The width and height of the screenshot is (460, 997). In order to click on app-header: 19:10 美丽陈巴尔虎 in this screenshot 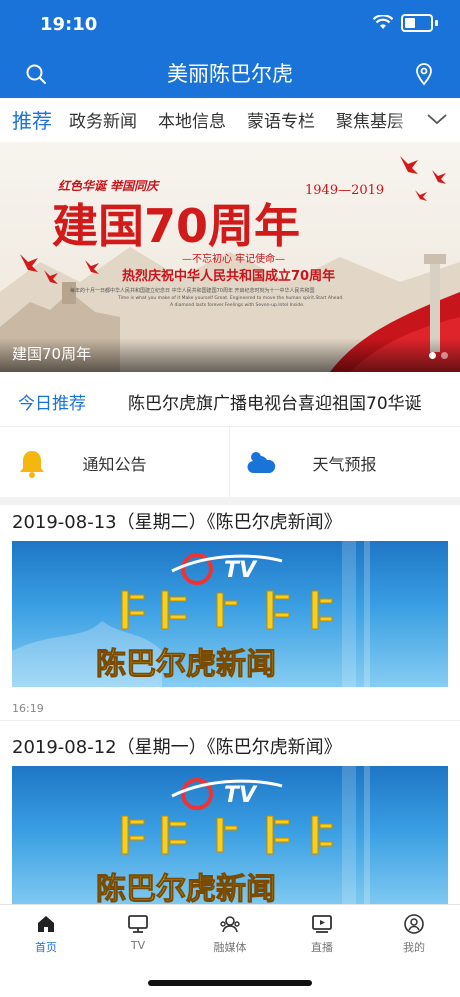, I will do `click(230, 49)`.